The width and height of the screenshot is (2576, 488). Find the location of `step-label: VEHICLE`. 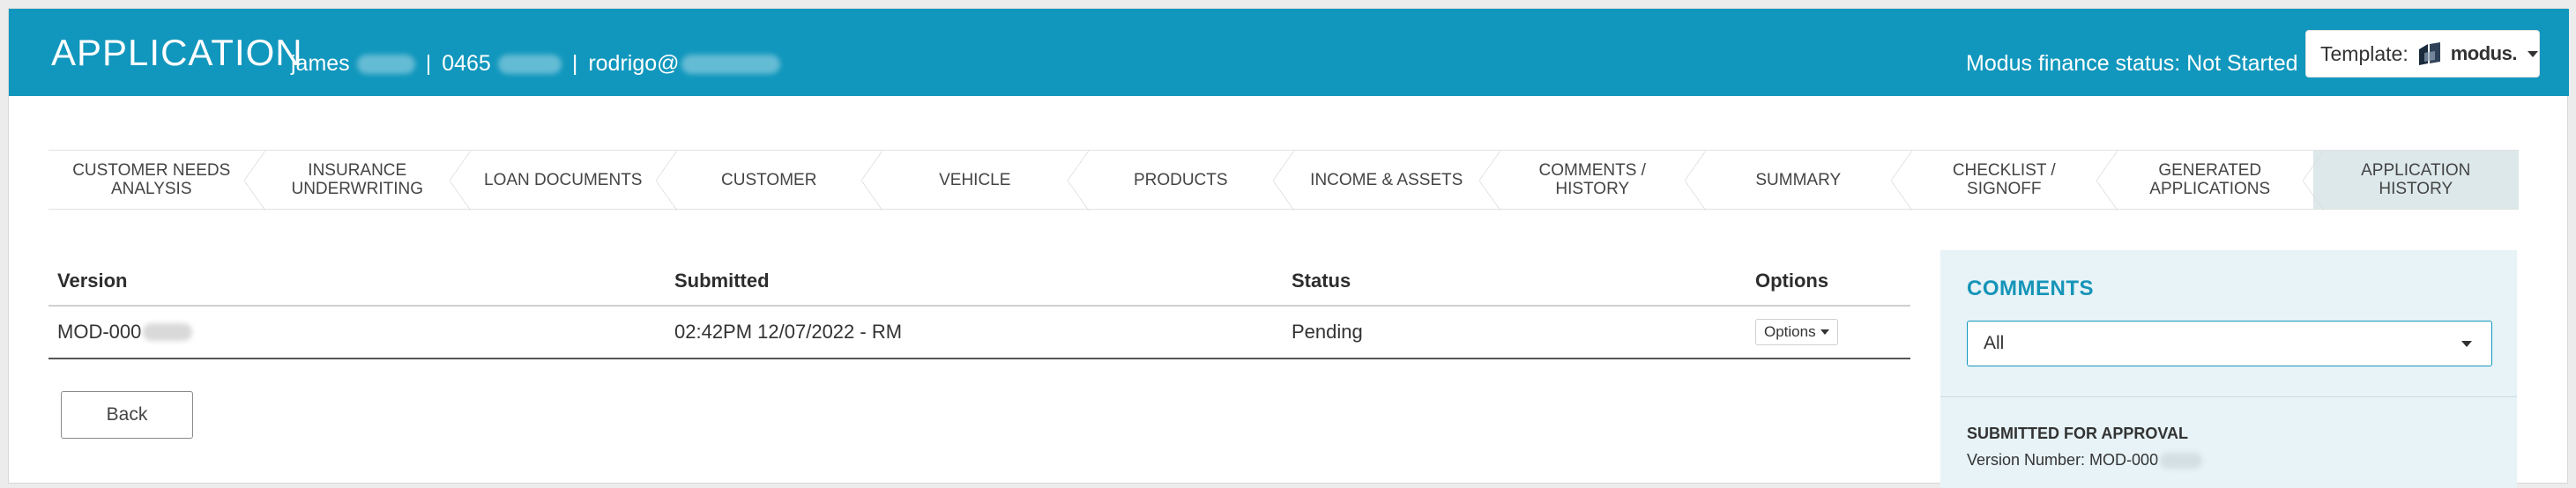

step-label: VEHICLE is located at coordinates (975, 180).